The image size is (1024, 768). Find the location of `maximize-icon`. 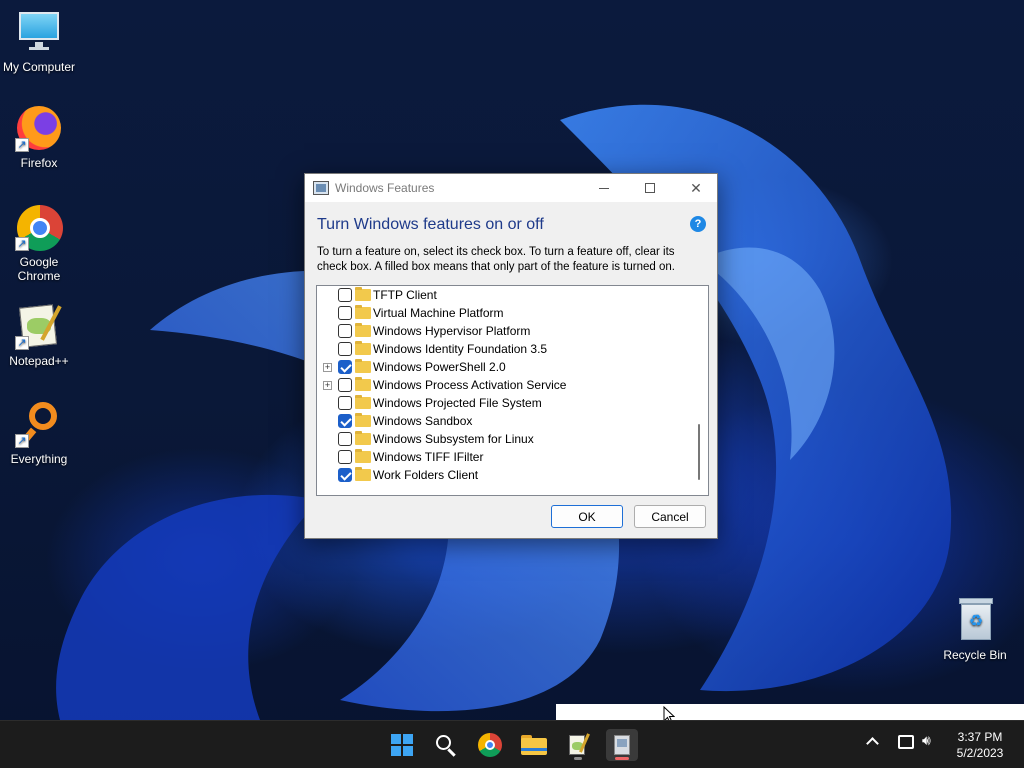

maximize-icon is located at coordinates (650, 188).